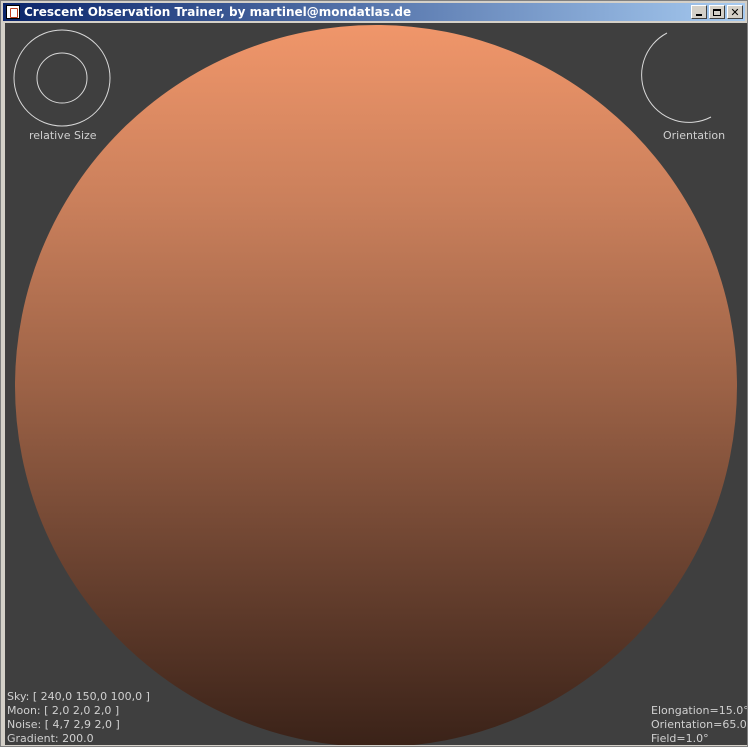 The image size is (748, 747). I want to click on window-controls: ✕, so click(717, 12).